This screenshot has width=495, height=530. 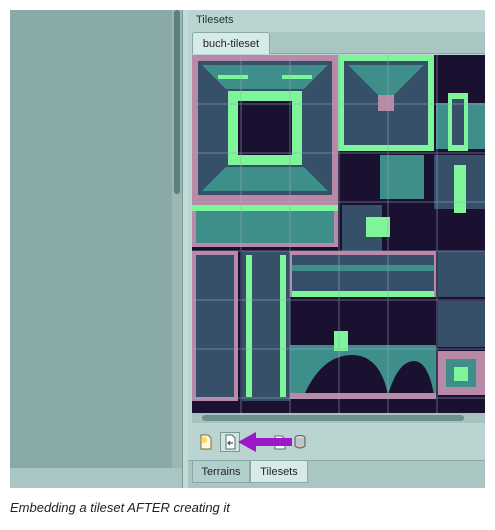 What do you see at coordinates (336, 474) in the screenshot?
I see `bottom-tab-bar: Terrains Tilesets` at bounding box center [336, 474].